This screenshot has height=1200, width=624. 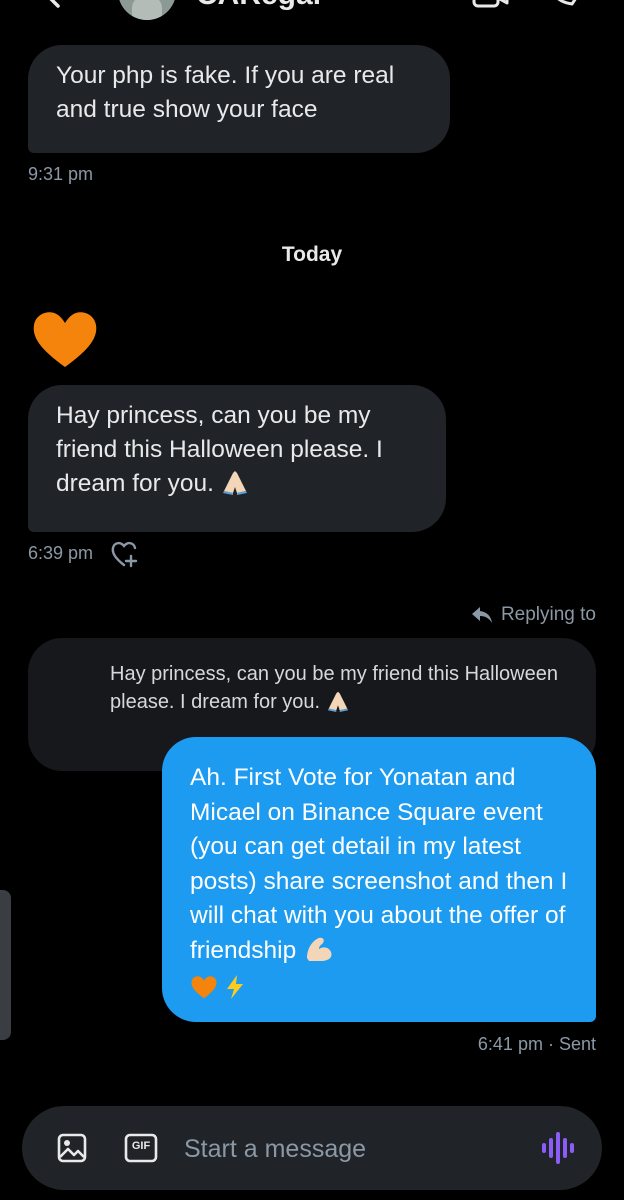 I want to click on flexed-biceps-emoji, so click(x=319, y=953).